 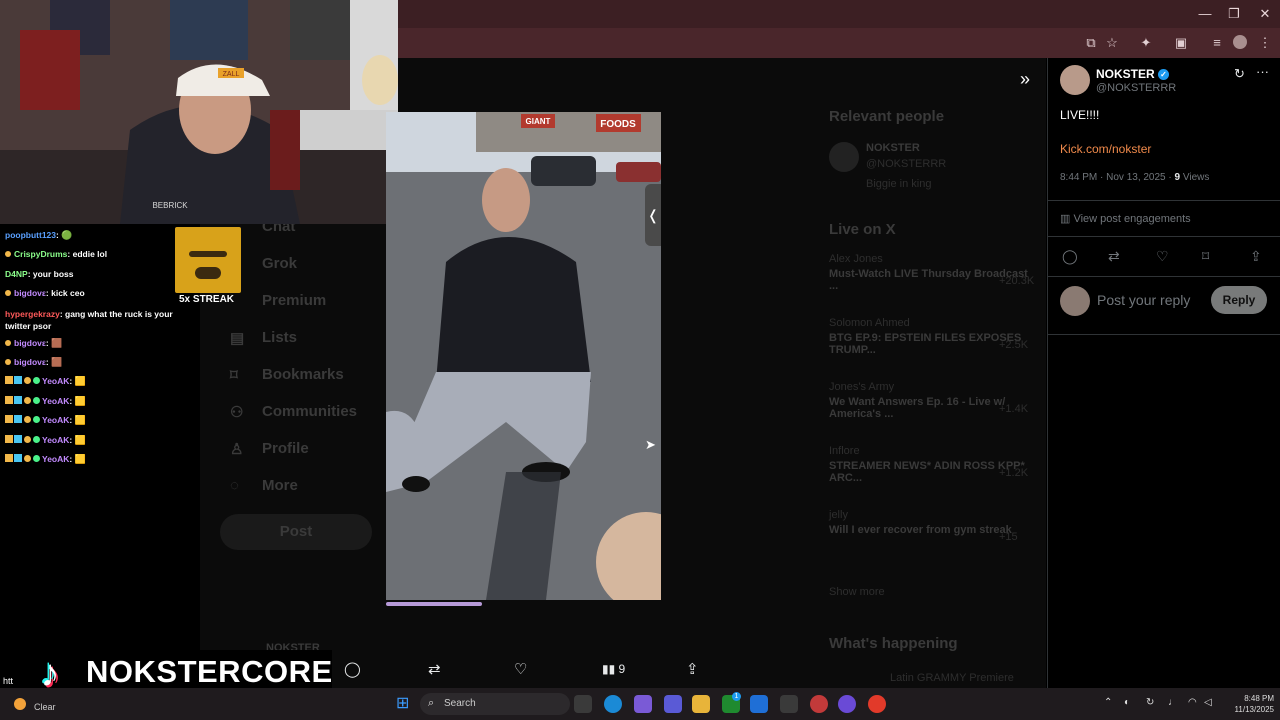 What do you see at coordinates (1114, 256) in the screenshot?
I see `panel-repost-icon: ⇄` at bounding box center [1114, 256].